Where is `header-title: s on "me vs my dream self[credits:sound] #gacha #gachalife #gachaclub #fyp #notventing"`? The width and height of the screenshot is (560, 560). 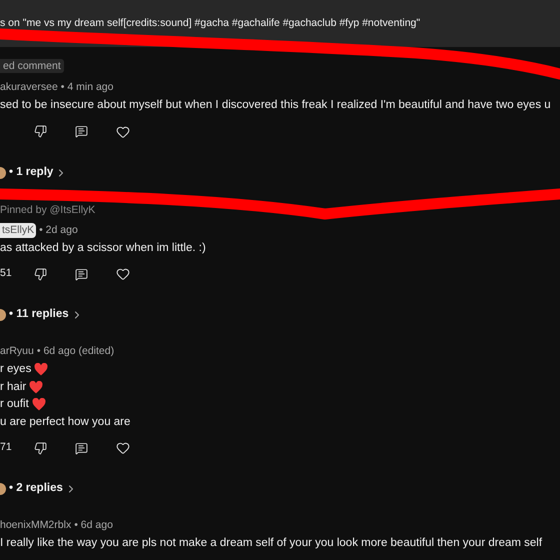 header-title: s on "me vs my dream self[credits:sound] #gacha #gachalife #gachaclub #fyp #notventing" is located at coordinates (210, 23).